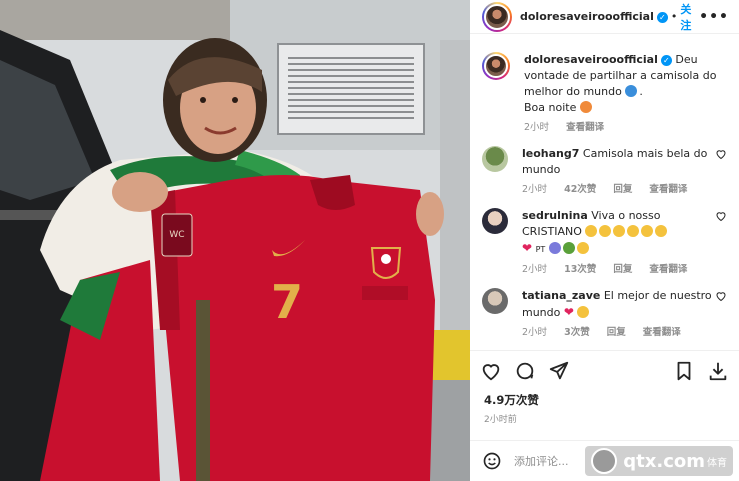 The image size is (739, 481). What do you see at coordinates (550, 107) in the screenshot?
I see `caption-text-line2: Boa noite` at bounding box center [550, 107].